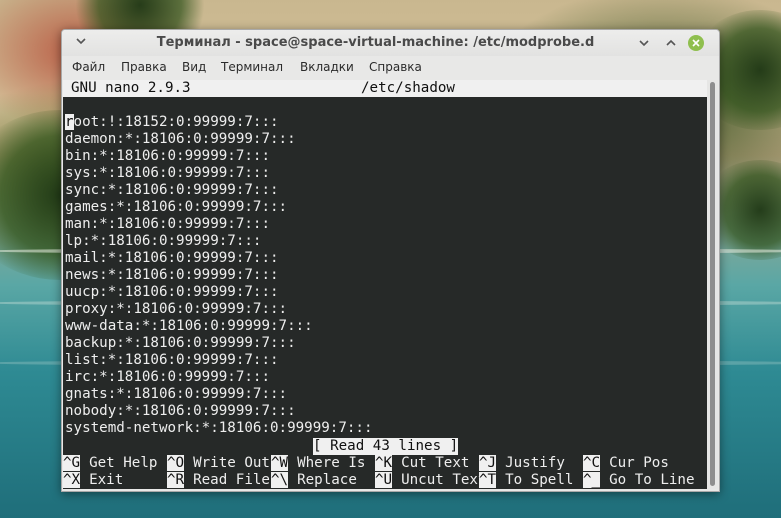  What do you see at coordinates (592, 480) in the screenshot?
I see `shortcut-key: ^_` at bounding box center [592, 480].